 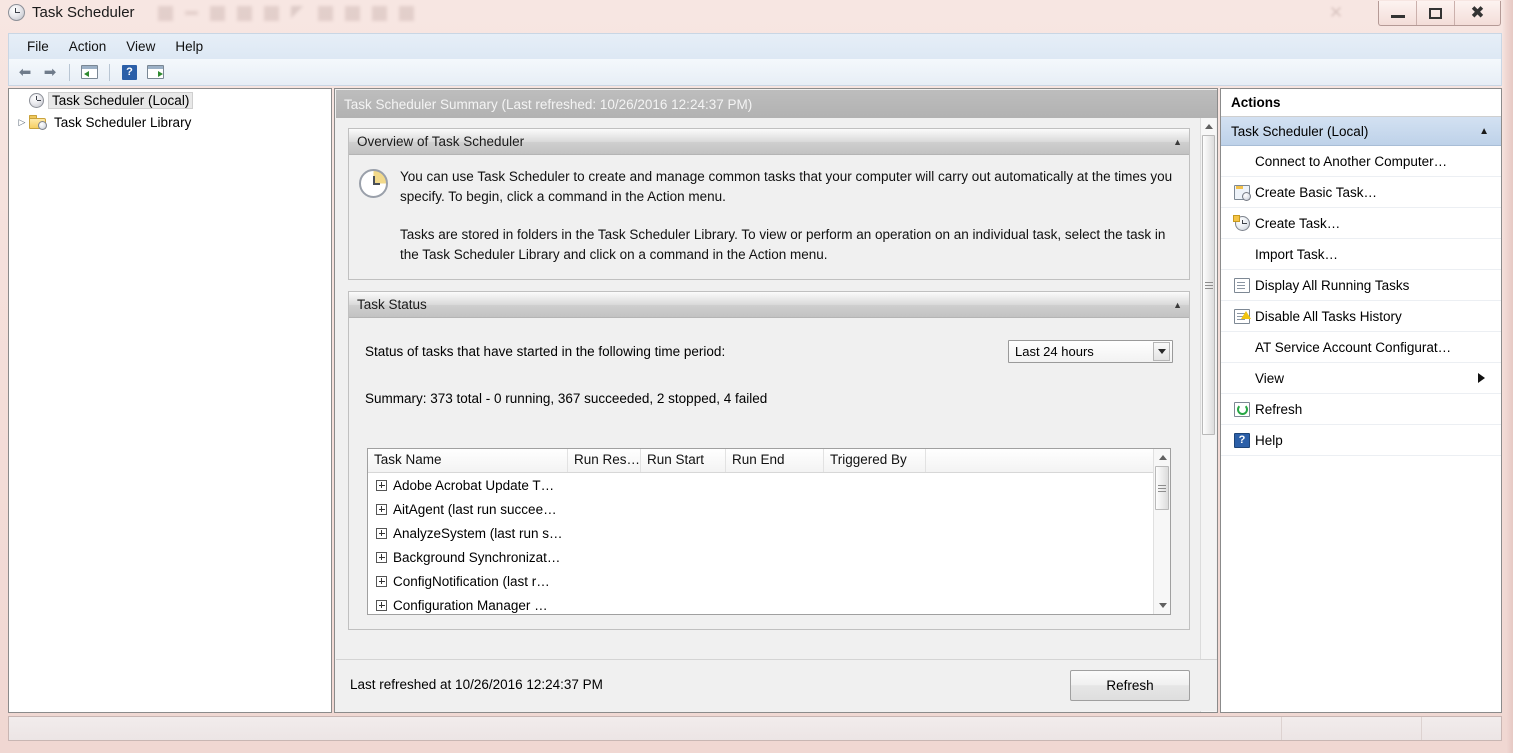 What do you see at coordinates (1162, 605) in the screenshot?
I see `scroll-down-icon` at bounding box center [1162, 605].